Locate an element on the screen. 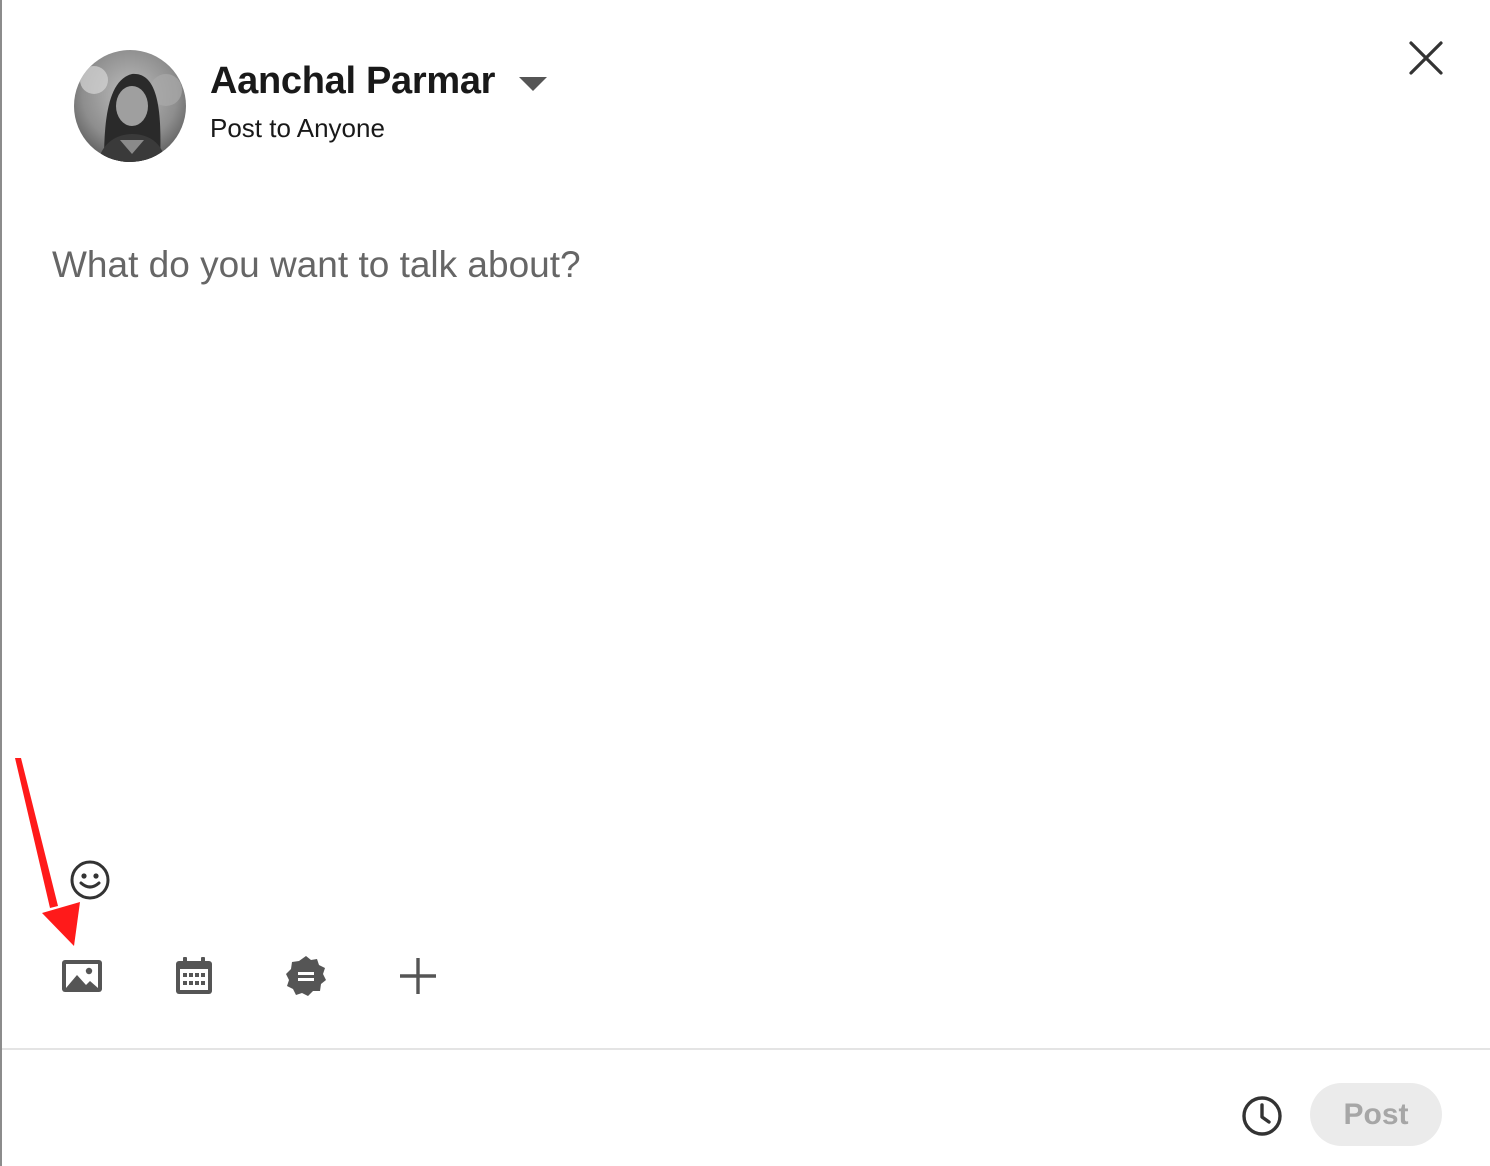 Image resolution: width=1490 pixels, height=1166 pixels. close-button is located at coordinates (1426, 58).